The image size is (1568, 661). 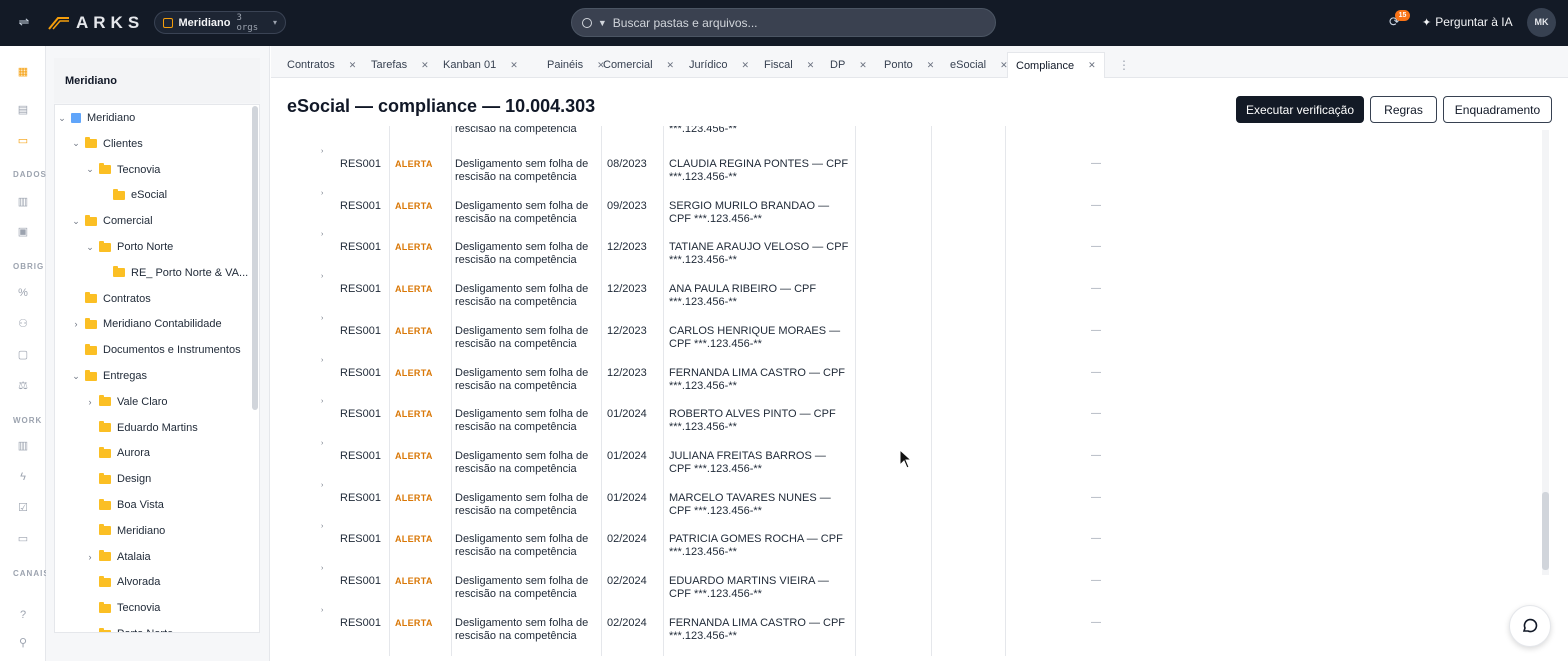 I want to click on table-icon: ▣, so click(x=23, y=232).